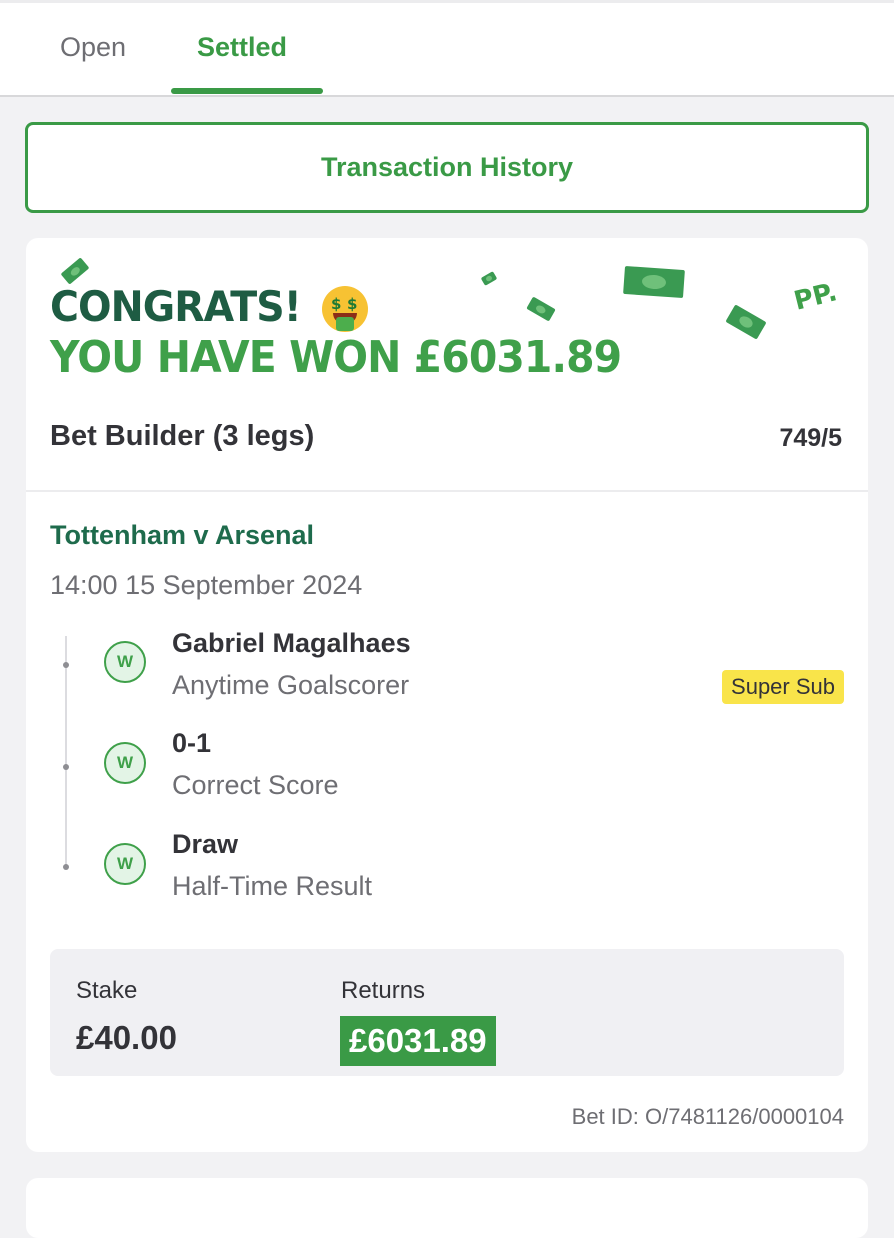 The image size is (894, 1238). Describe the element at coordinates (447, 48) in the screenshot. I see `bet-status-tabs: Open Settled` at that location.